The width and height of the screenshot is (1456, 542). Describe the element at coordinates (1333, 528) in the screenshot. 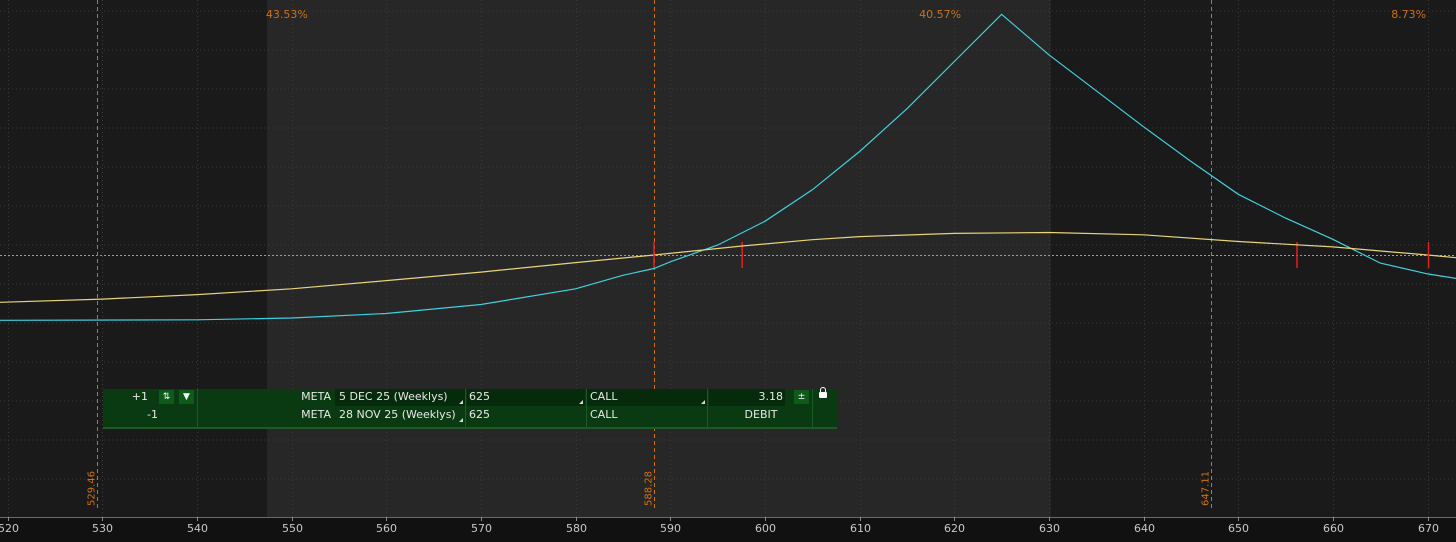

I see `x-tick-label: 660` at that location.